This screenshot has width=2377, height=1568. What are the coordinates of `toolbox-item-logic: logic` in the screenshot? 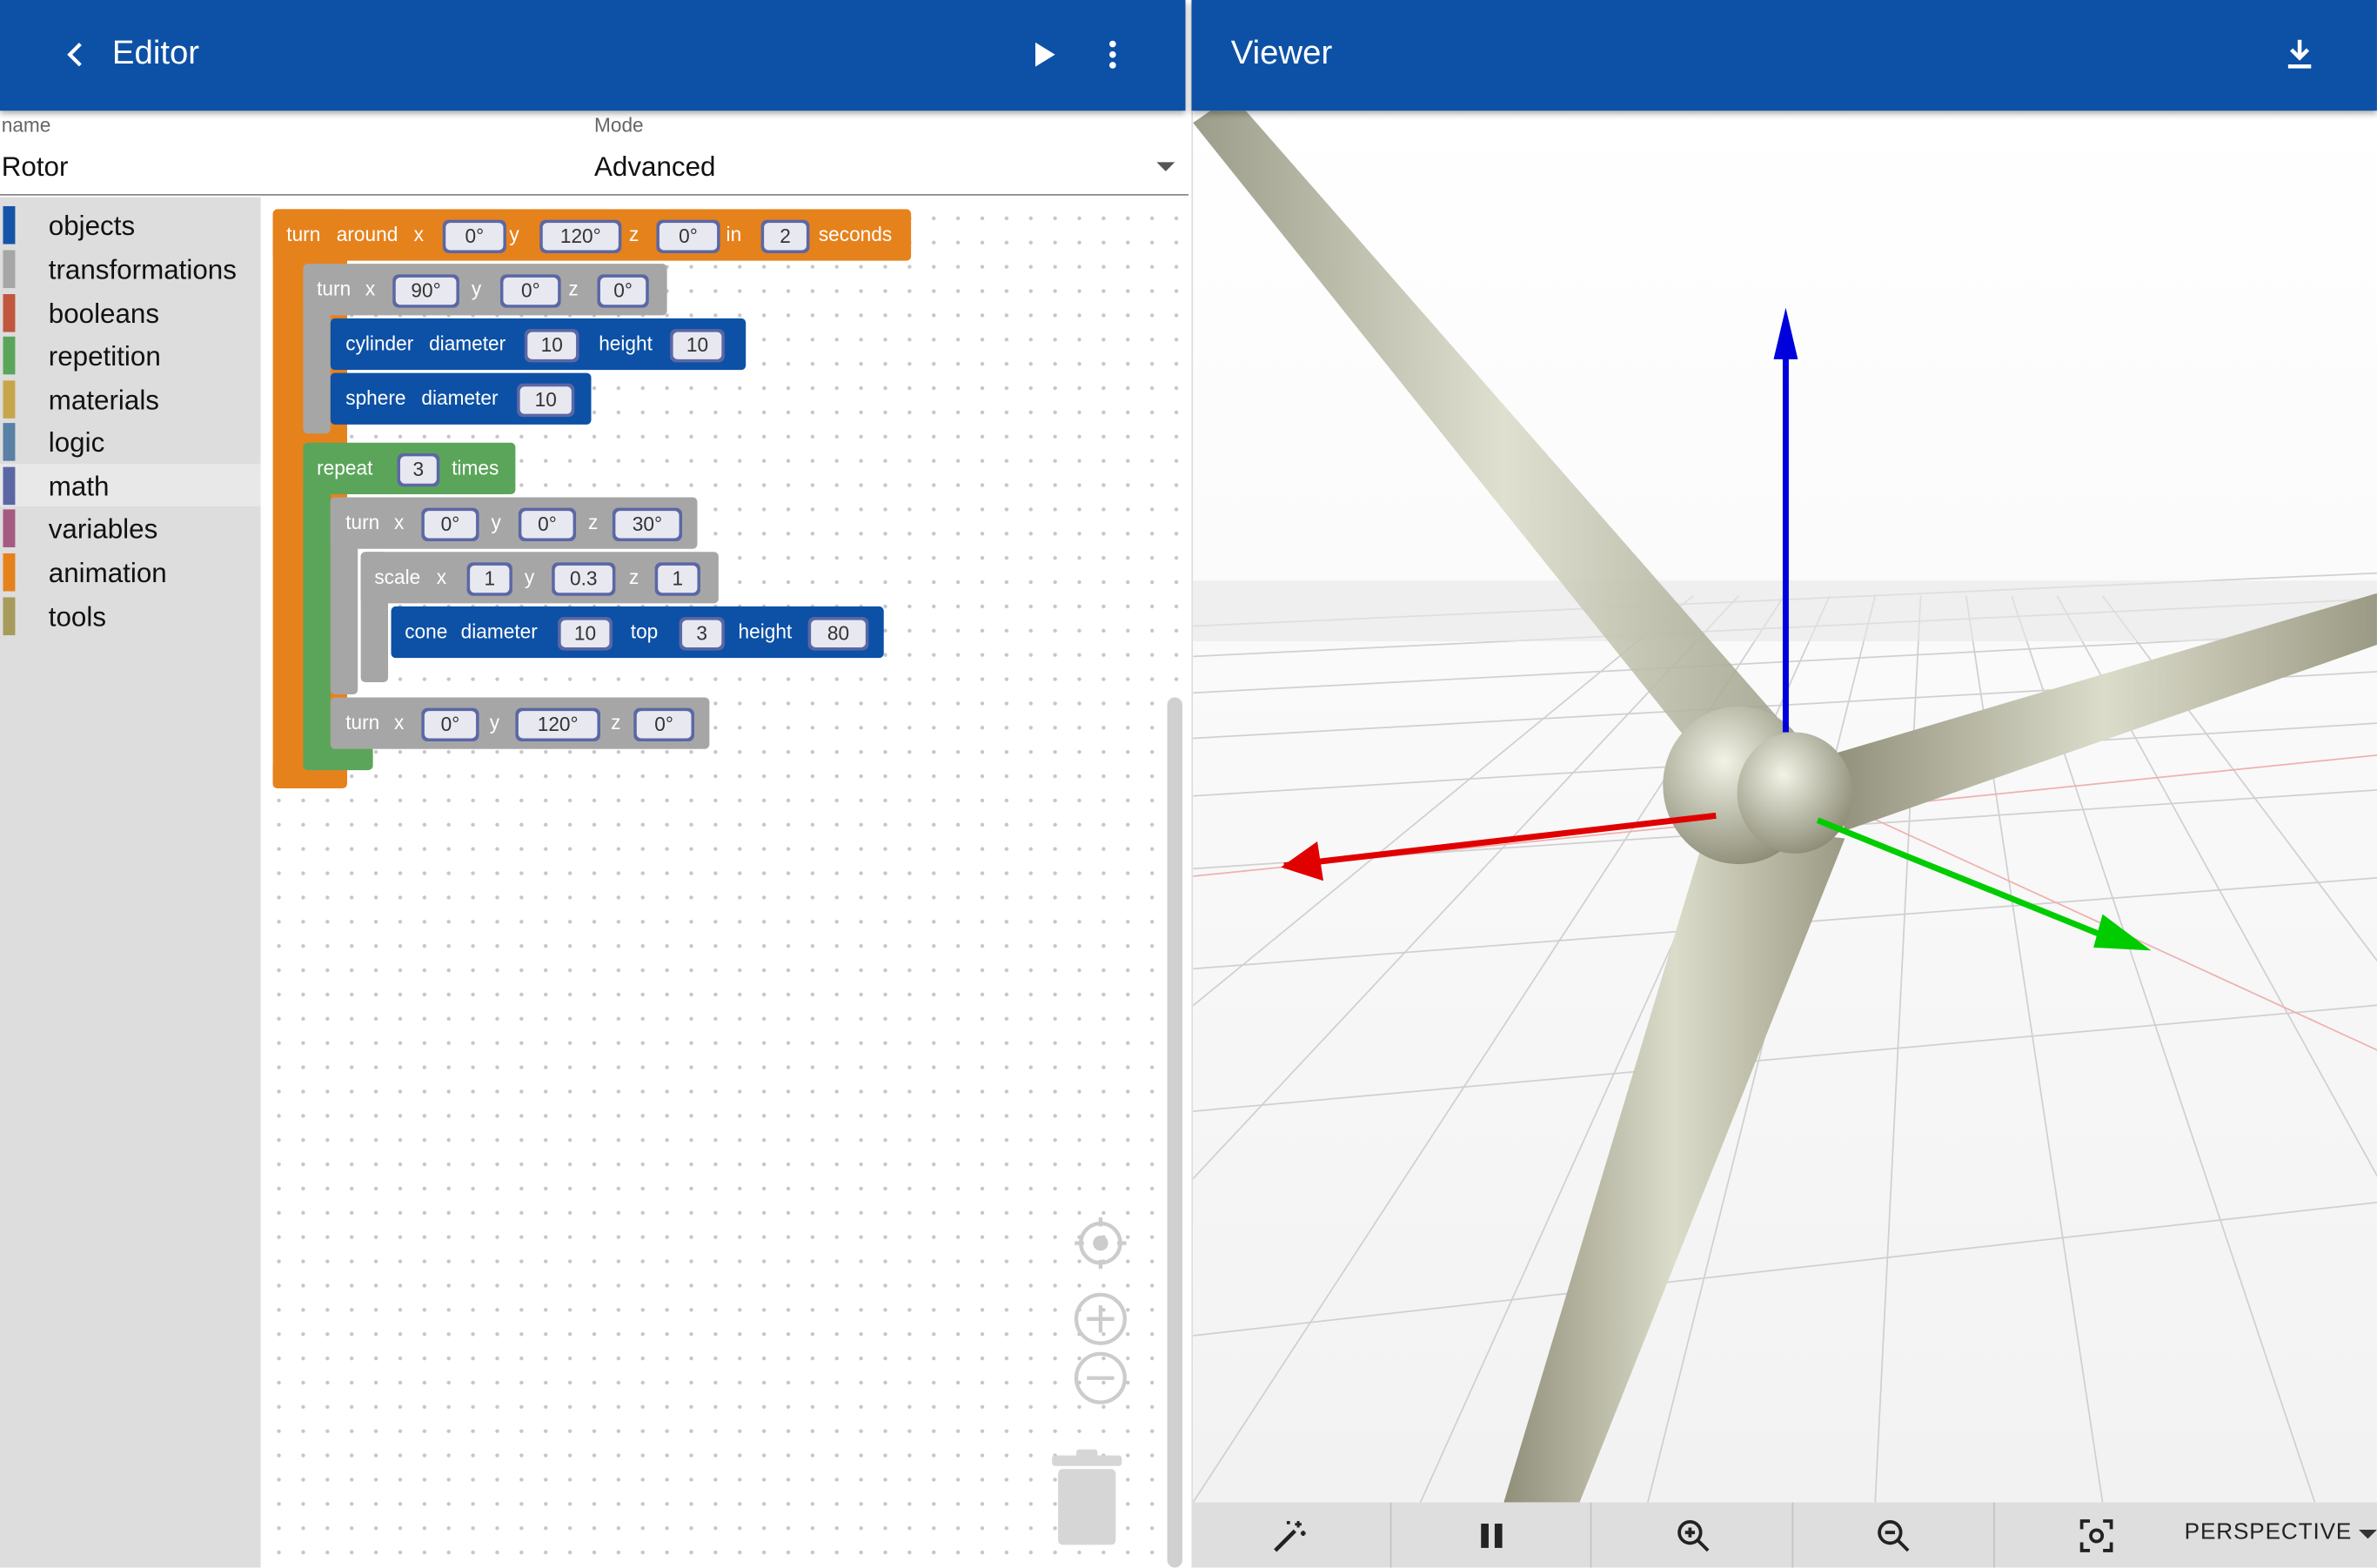 It's located at (130, 442).